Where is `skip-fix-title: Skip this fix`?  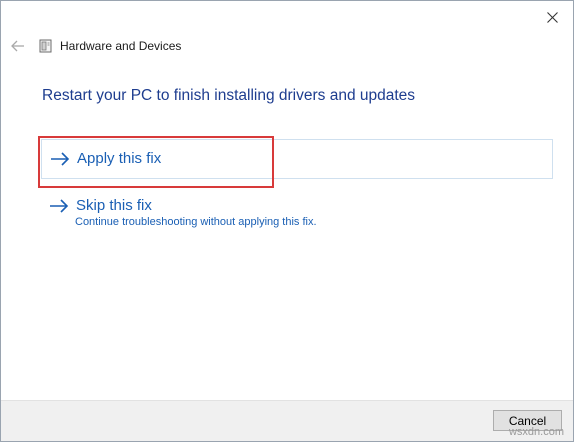
skip-fix-title: Skip this fix is located at coordinates (114, 205).